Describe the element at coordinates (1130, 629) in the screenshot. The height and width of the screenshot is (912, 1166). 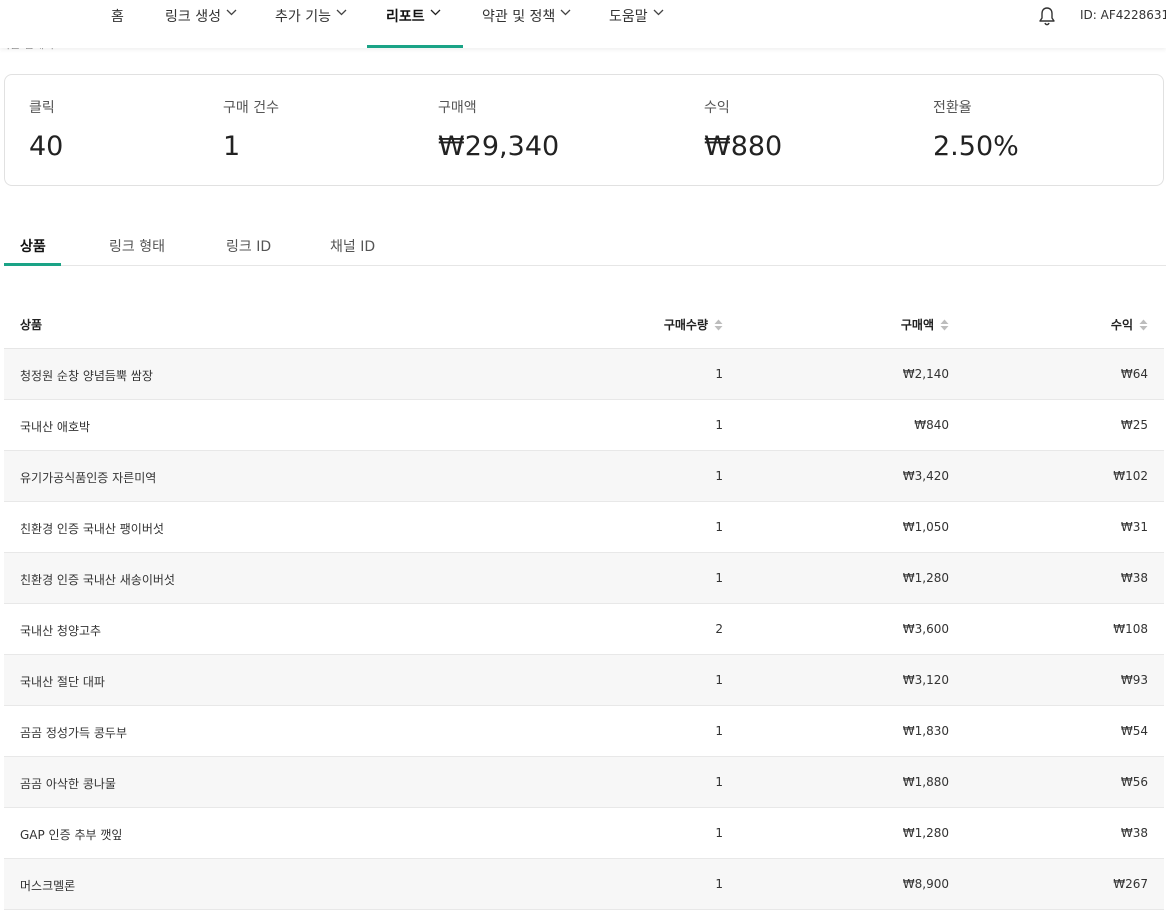
I see `cell-profit: ₩108` at that location.